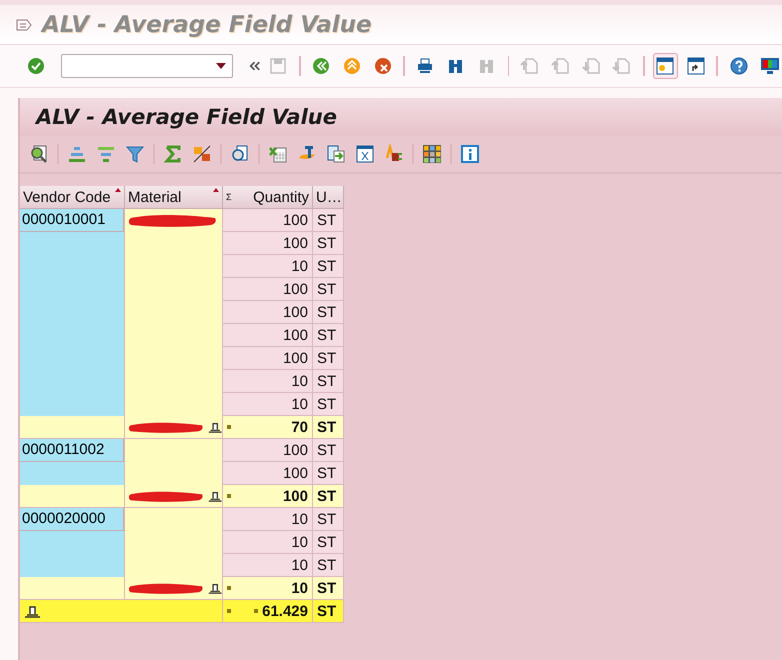 The width and height of the screenshot is (782, 660). Describe the element at coordinates (39, 154) in the screenshot. I see `magnifier-icon` at that location.